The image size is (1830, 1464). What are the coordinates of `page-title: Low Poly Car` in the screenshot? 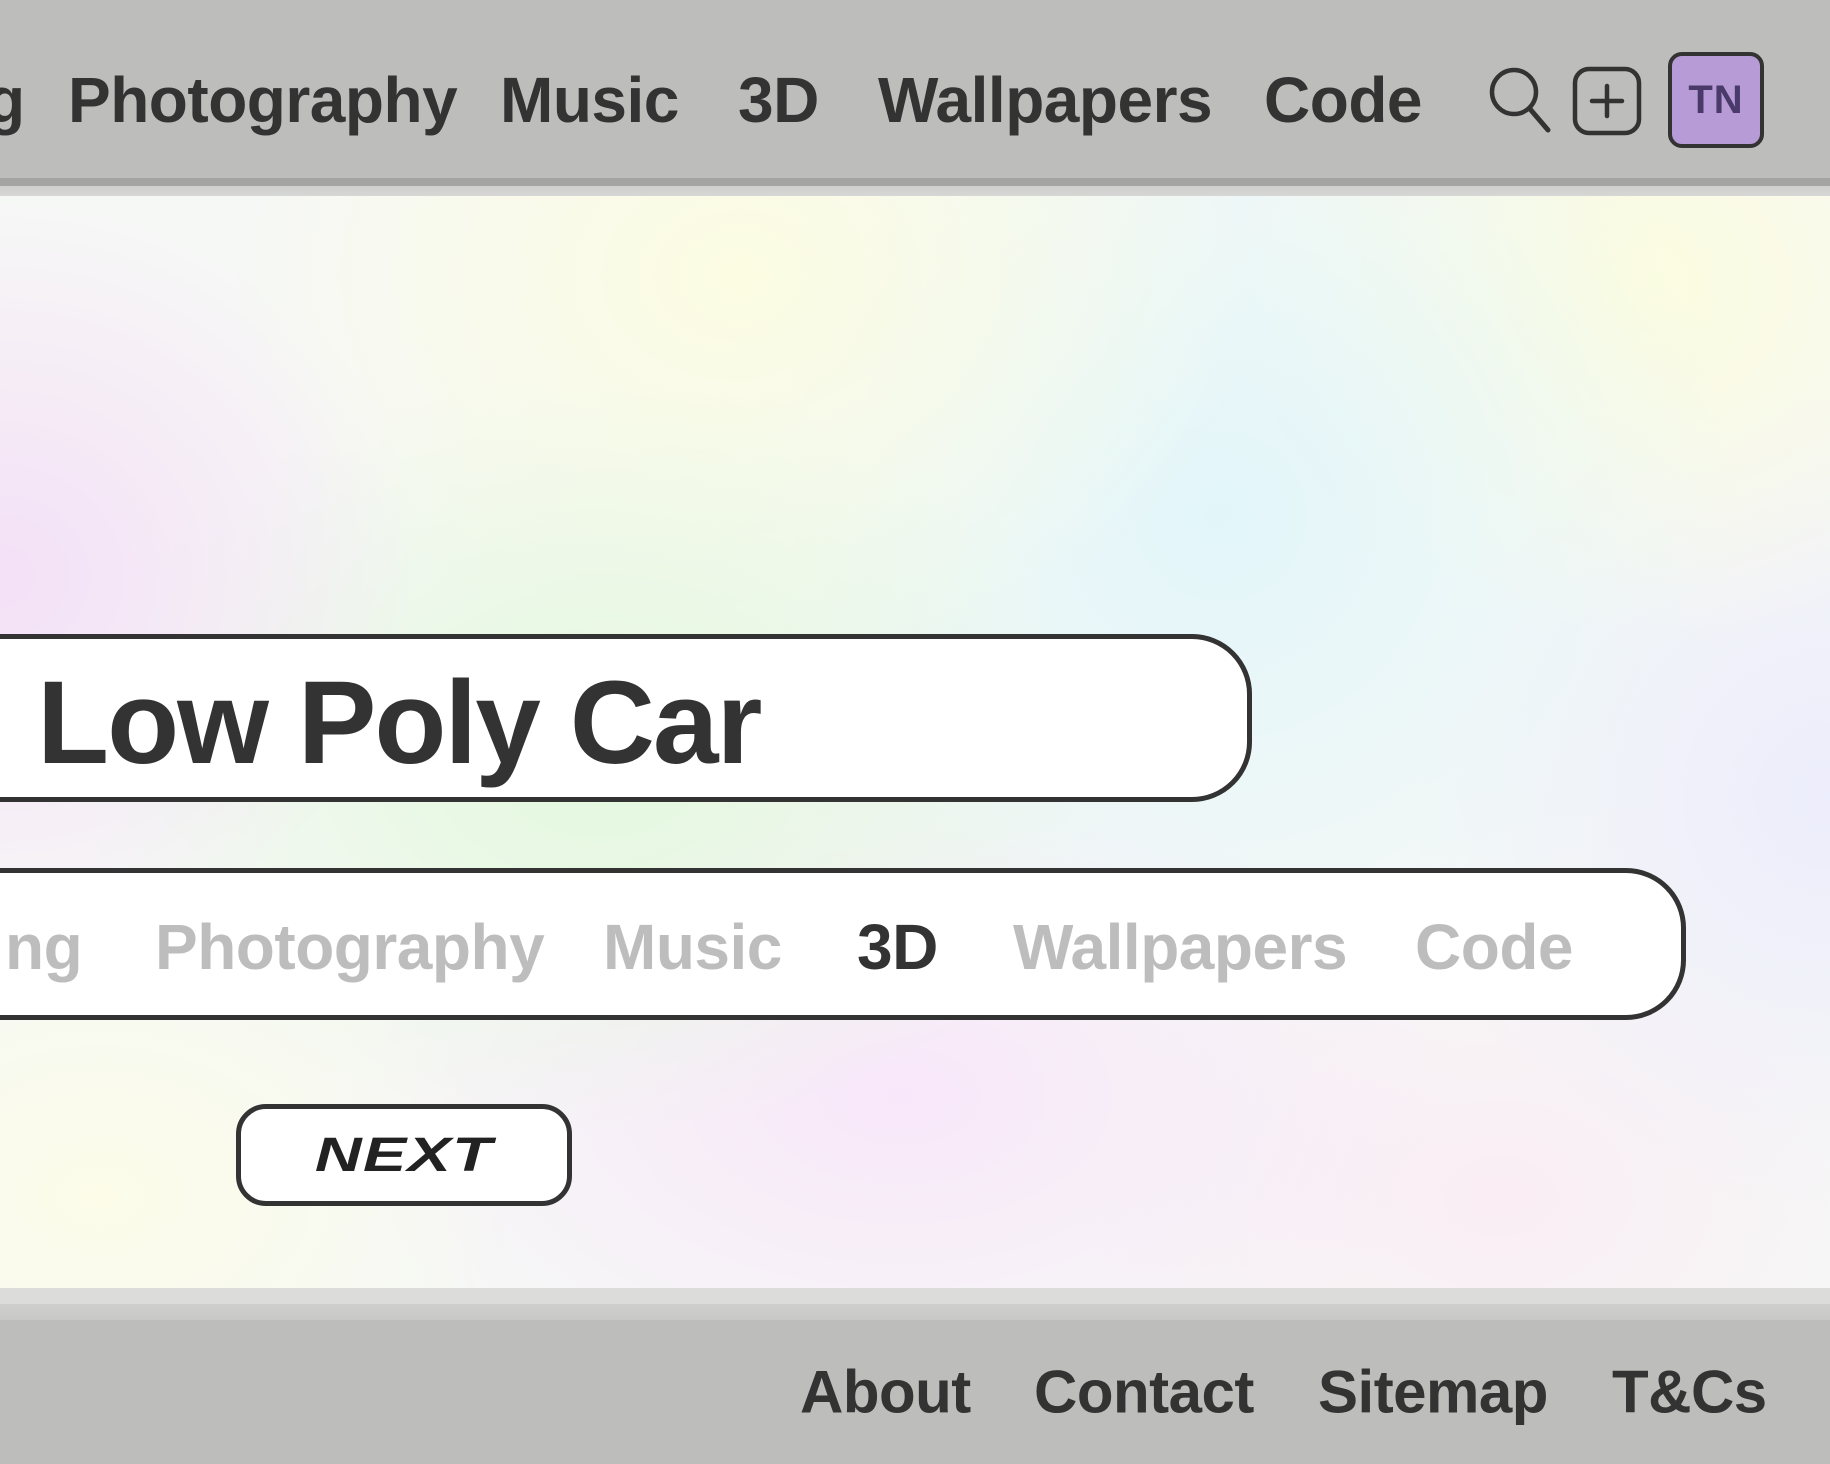 It's located at (399, 723).